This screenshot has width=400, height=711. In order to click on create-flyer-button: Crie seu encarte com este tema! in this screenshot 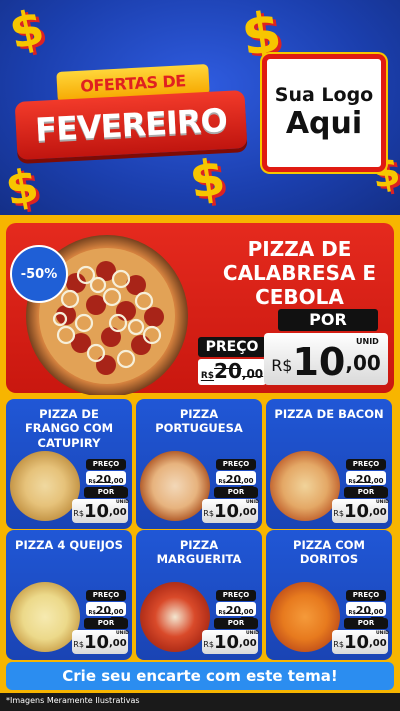, I will do `click(200, 676)`.